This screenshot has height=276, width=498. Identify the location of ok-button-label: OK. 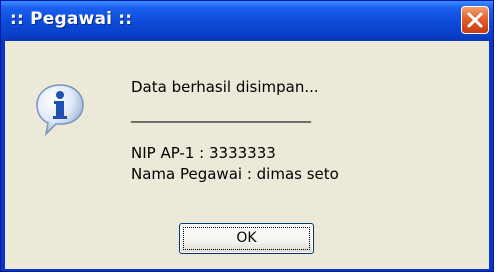
(246, 238).